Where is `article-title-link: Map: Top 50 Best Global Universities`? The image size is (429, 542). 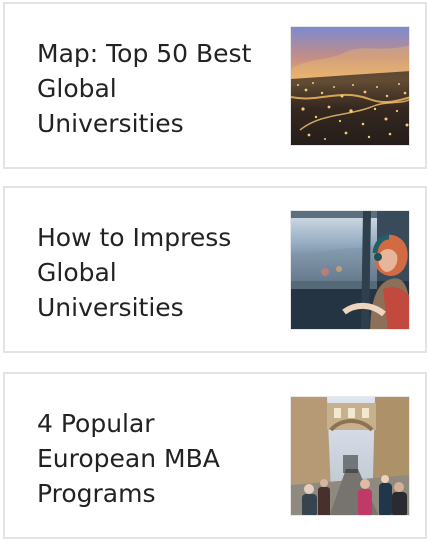 article-title-link: Map: Top 50 Best Global Universities is located at coordinates (153, 88).